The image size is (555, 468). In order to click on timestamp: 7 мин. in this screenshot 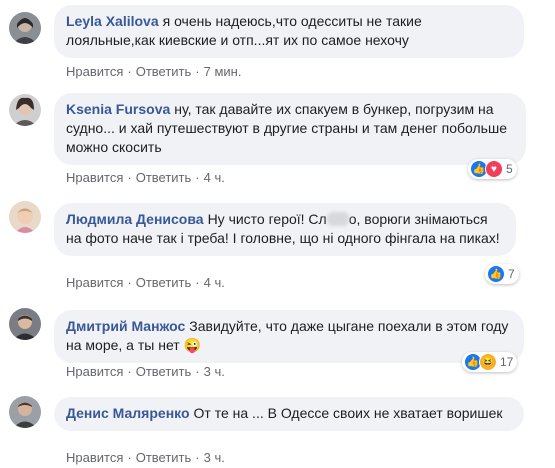, I will do `click(223, 71)`.